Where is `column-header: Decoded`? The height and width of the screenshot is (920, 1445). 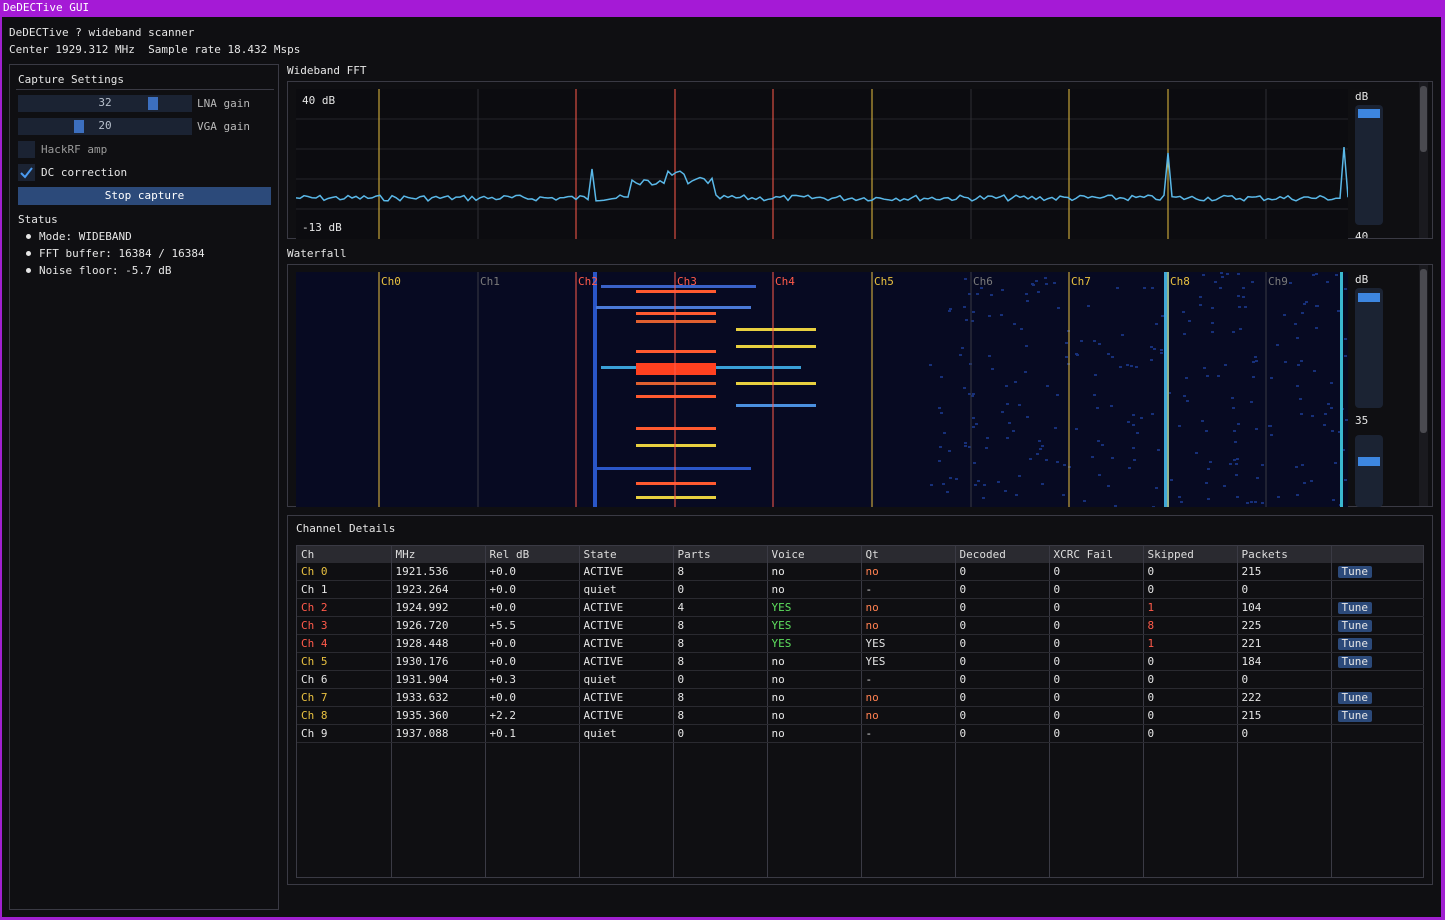
column-header: Decoded is located at coordinates (1002, 554).